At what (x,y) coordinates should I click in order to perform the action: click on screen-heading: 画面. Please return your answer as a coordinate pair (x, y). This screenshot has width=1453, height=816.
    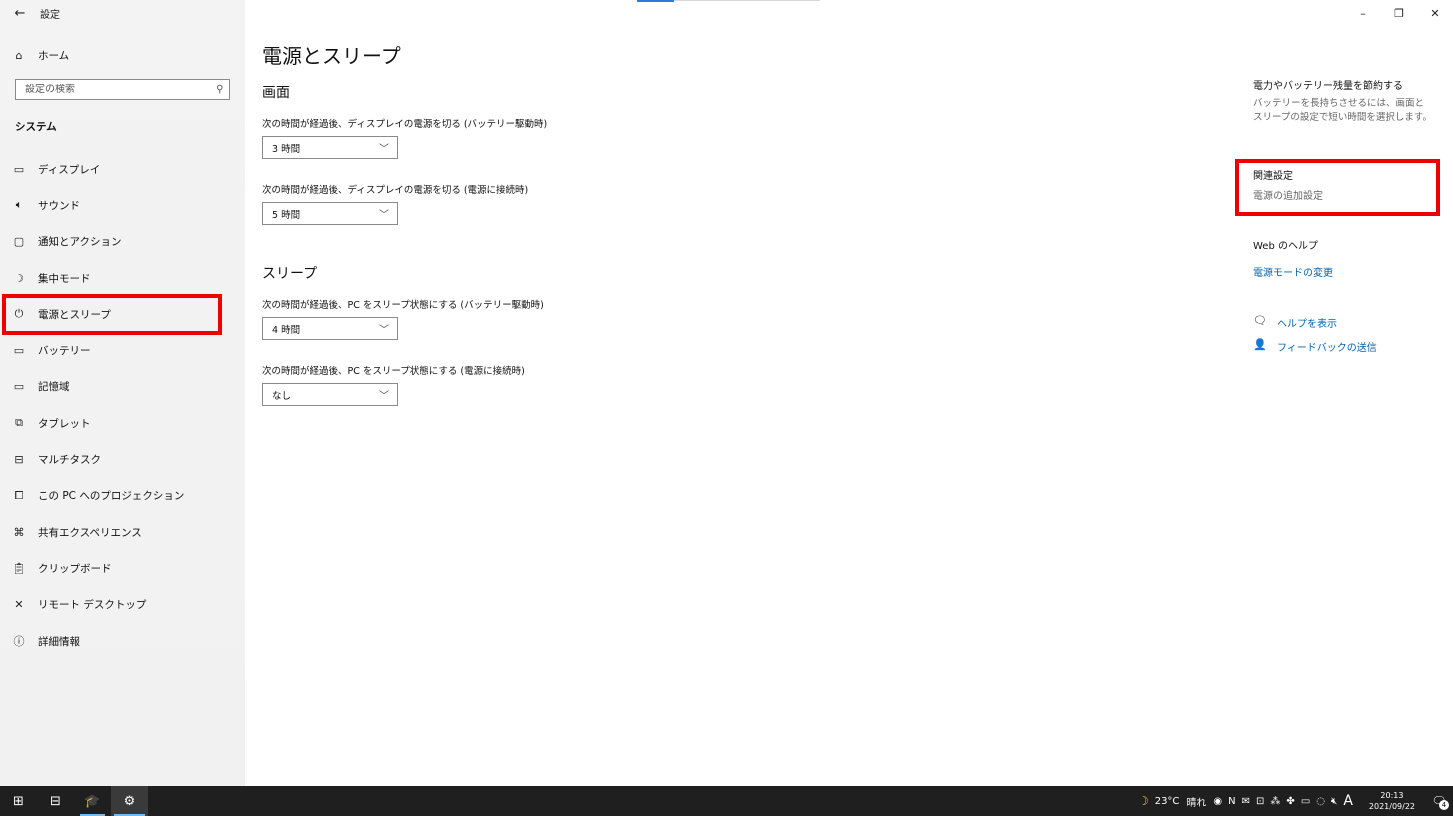
    Looking at the image, I should click on (276, 93).